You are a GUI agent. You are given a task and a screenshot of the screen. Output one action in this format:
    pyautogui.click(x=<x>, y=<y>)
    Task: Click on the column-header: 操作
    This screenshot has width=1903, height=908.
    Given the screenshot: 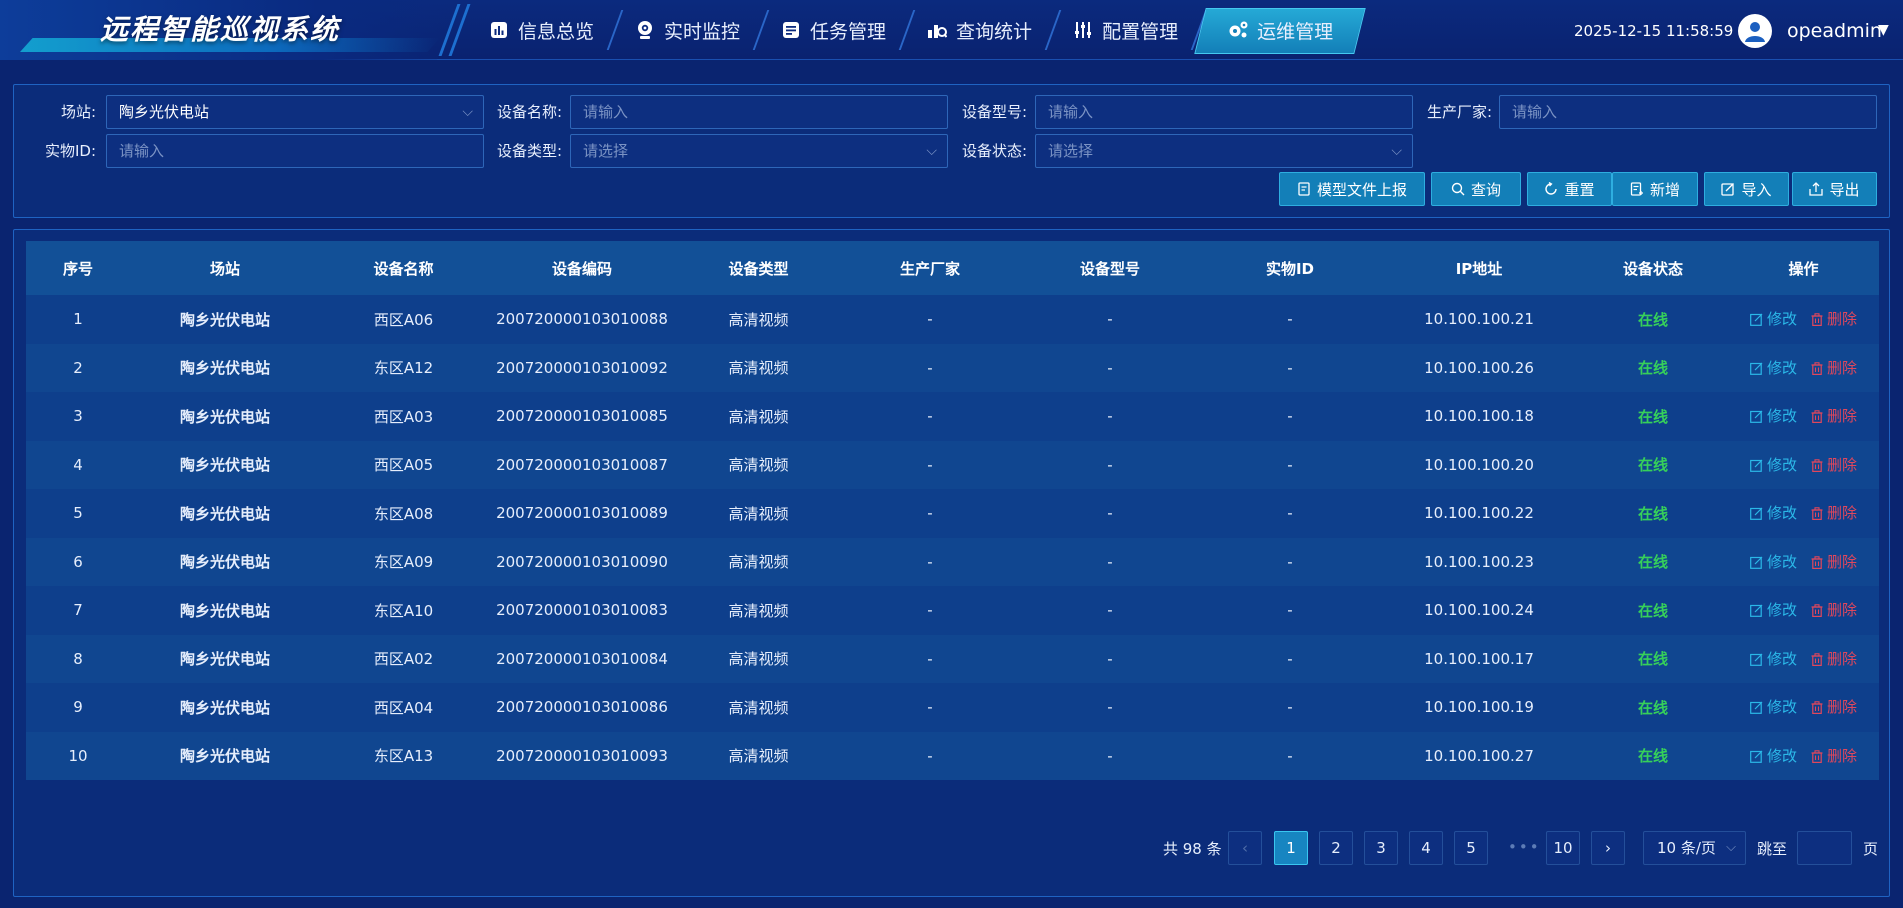 What is the action you would take?
    pyautogui.click(x=1803, y=268)
    